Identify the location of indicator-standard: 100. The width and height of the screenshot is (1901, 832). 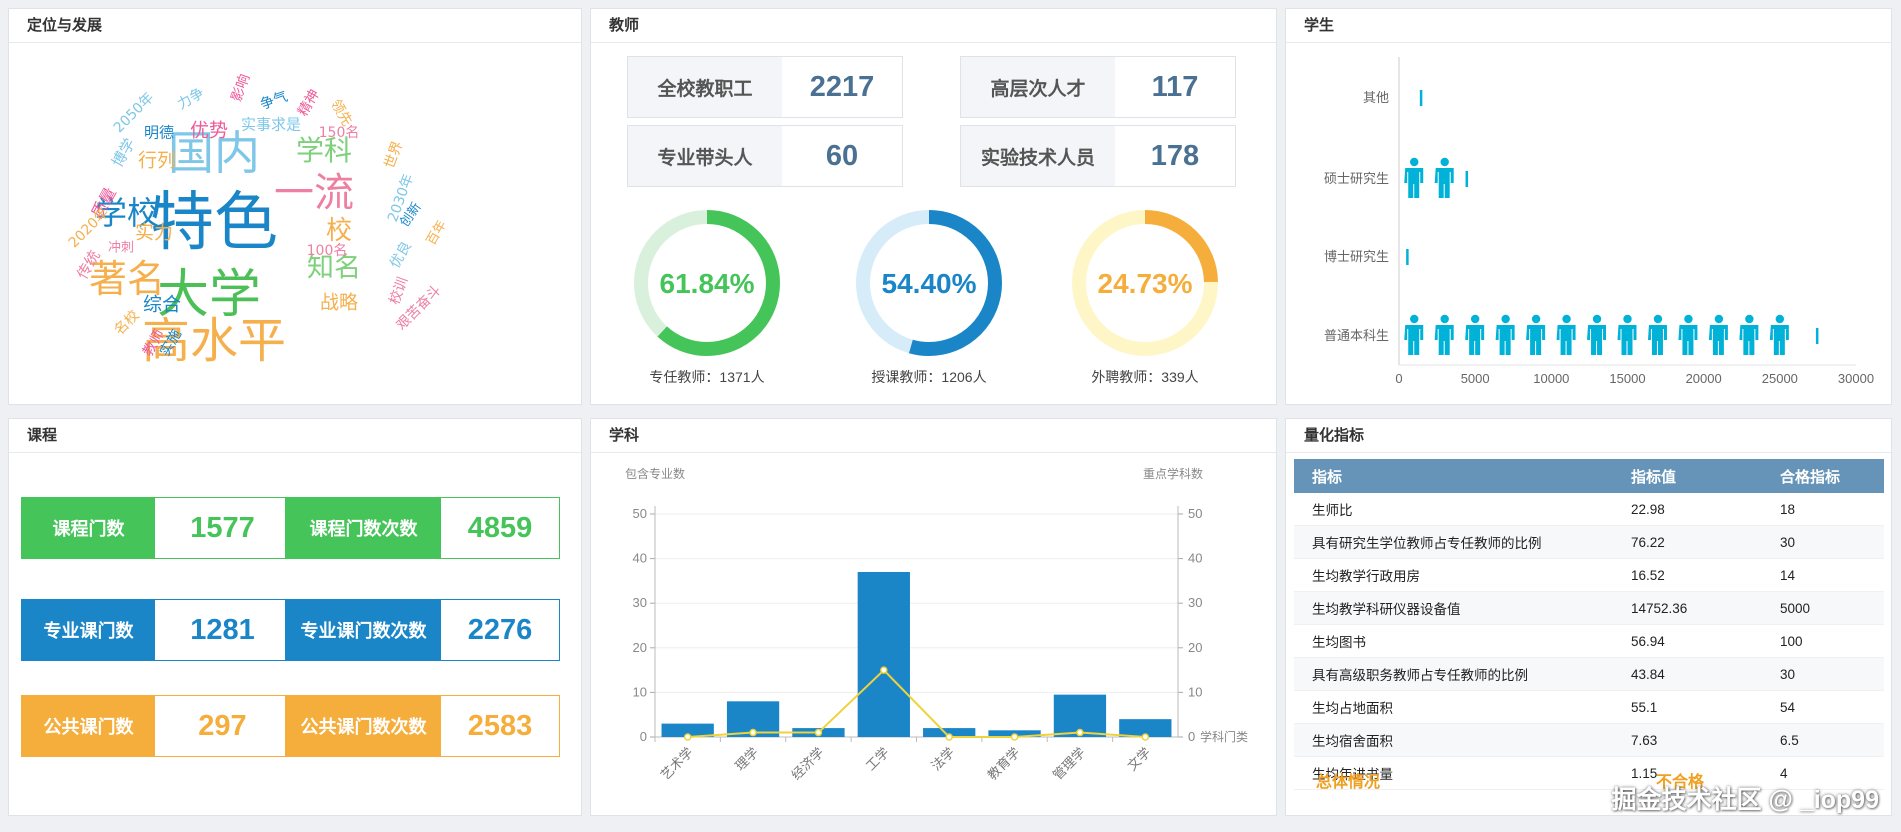
(1823, 641).